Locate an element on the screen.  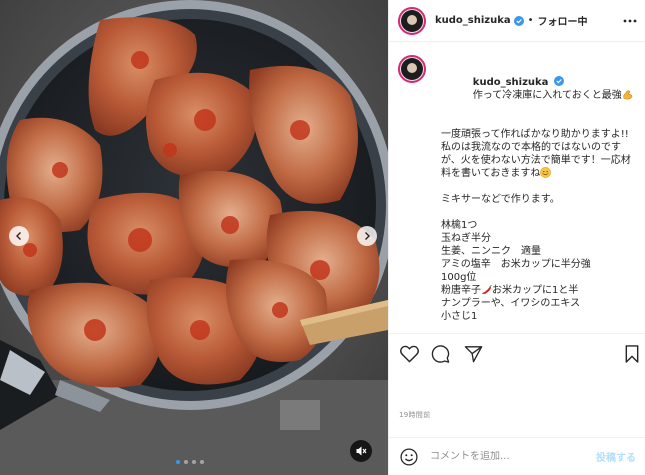
mute-button is located at coordinates (361, 451).